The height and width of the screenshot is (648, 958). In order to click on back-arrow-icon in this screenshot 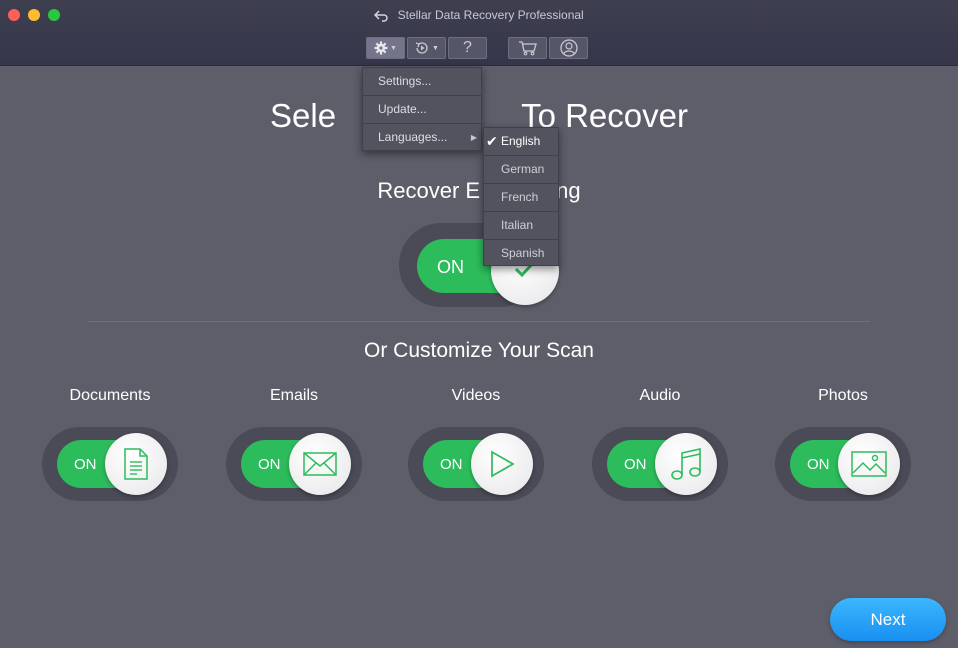, I will do `click(381, 16)`.